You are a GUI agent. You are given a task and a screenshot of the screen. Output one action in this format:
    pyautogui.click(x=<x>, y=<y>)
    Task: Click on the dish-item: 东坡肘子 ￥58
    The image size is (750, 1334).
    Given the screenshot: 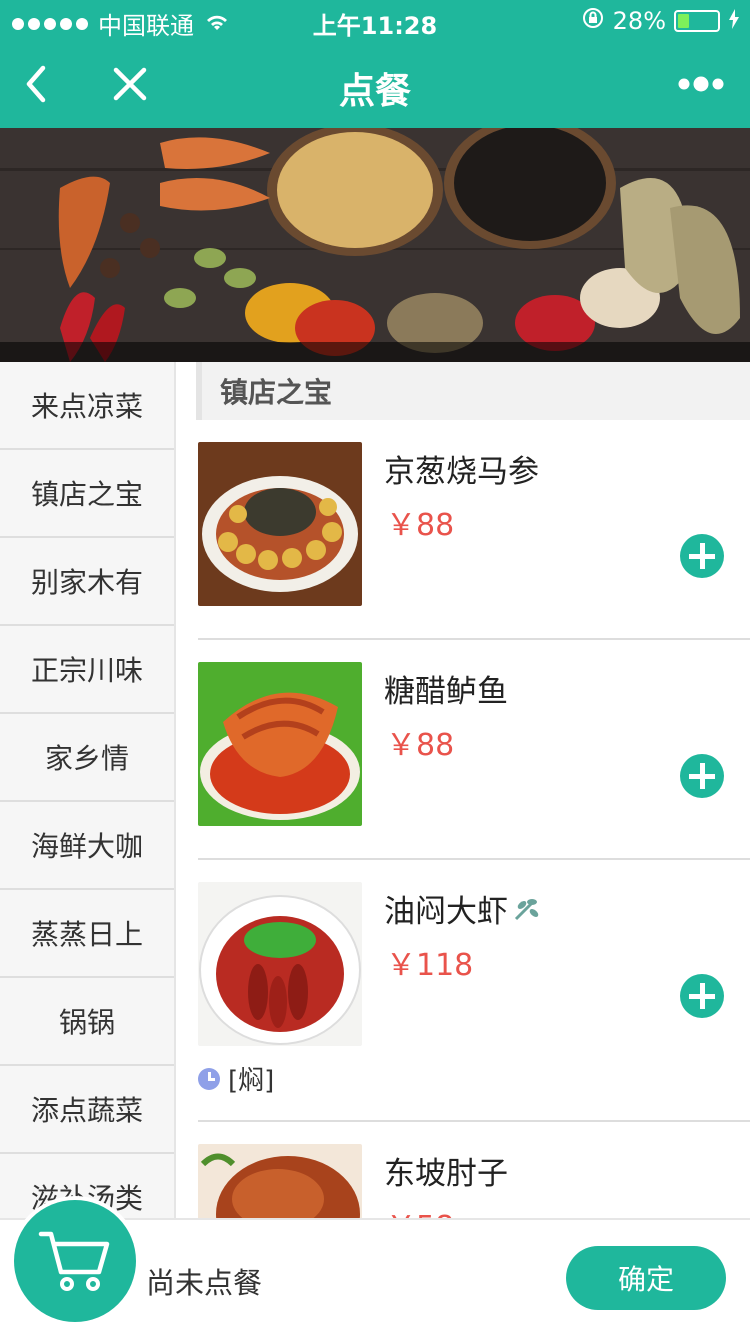 What is the action you would take?
    pyautogui.click(x=474, y=1170)
    